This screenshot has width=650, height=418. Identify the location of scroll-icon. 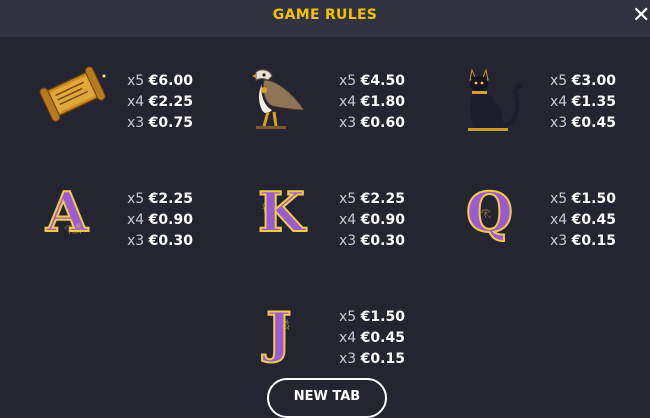
(72, 94).